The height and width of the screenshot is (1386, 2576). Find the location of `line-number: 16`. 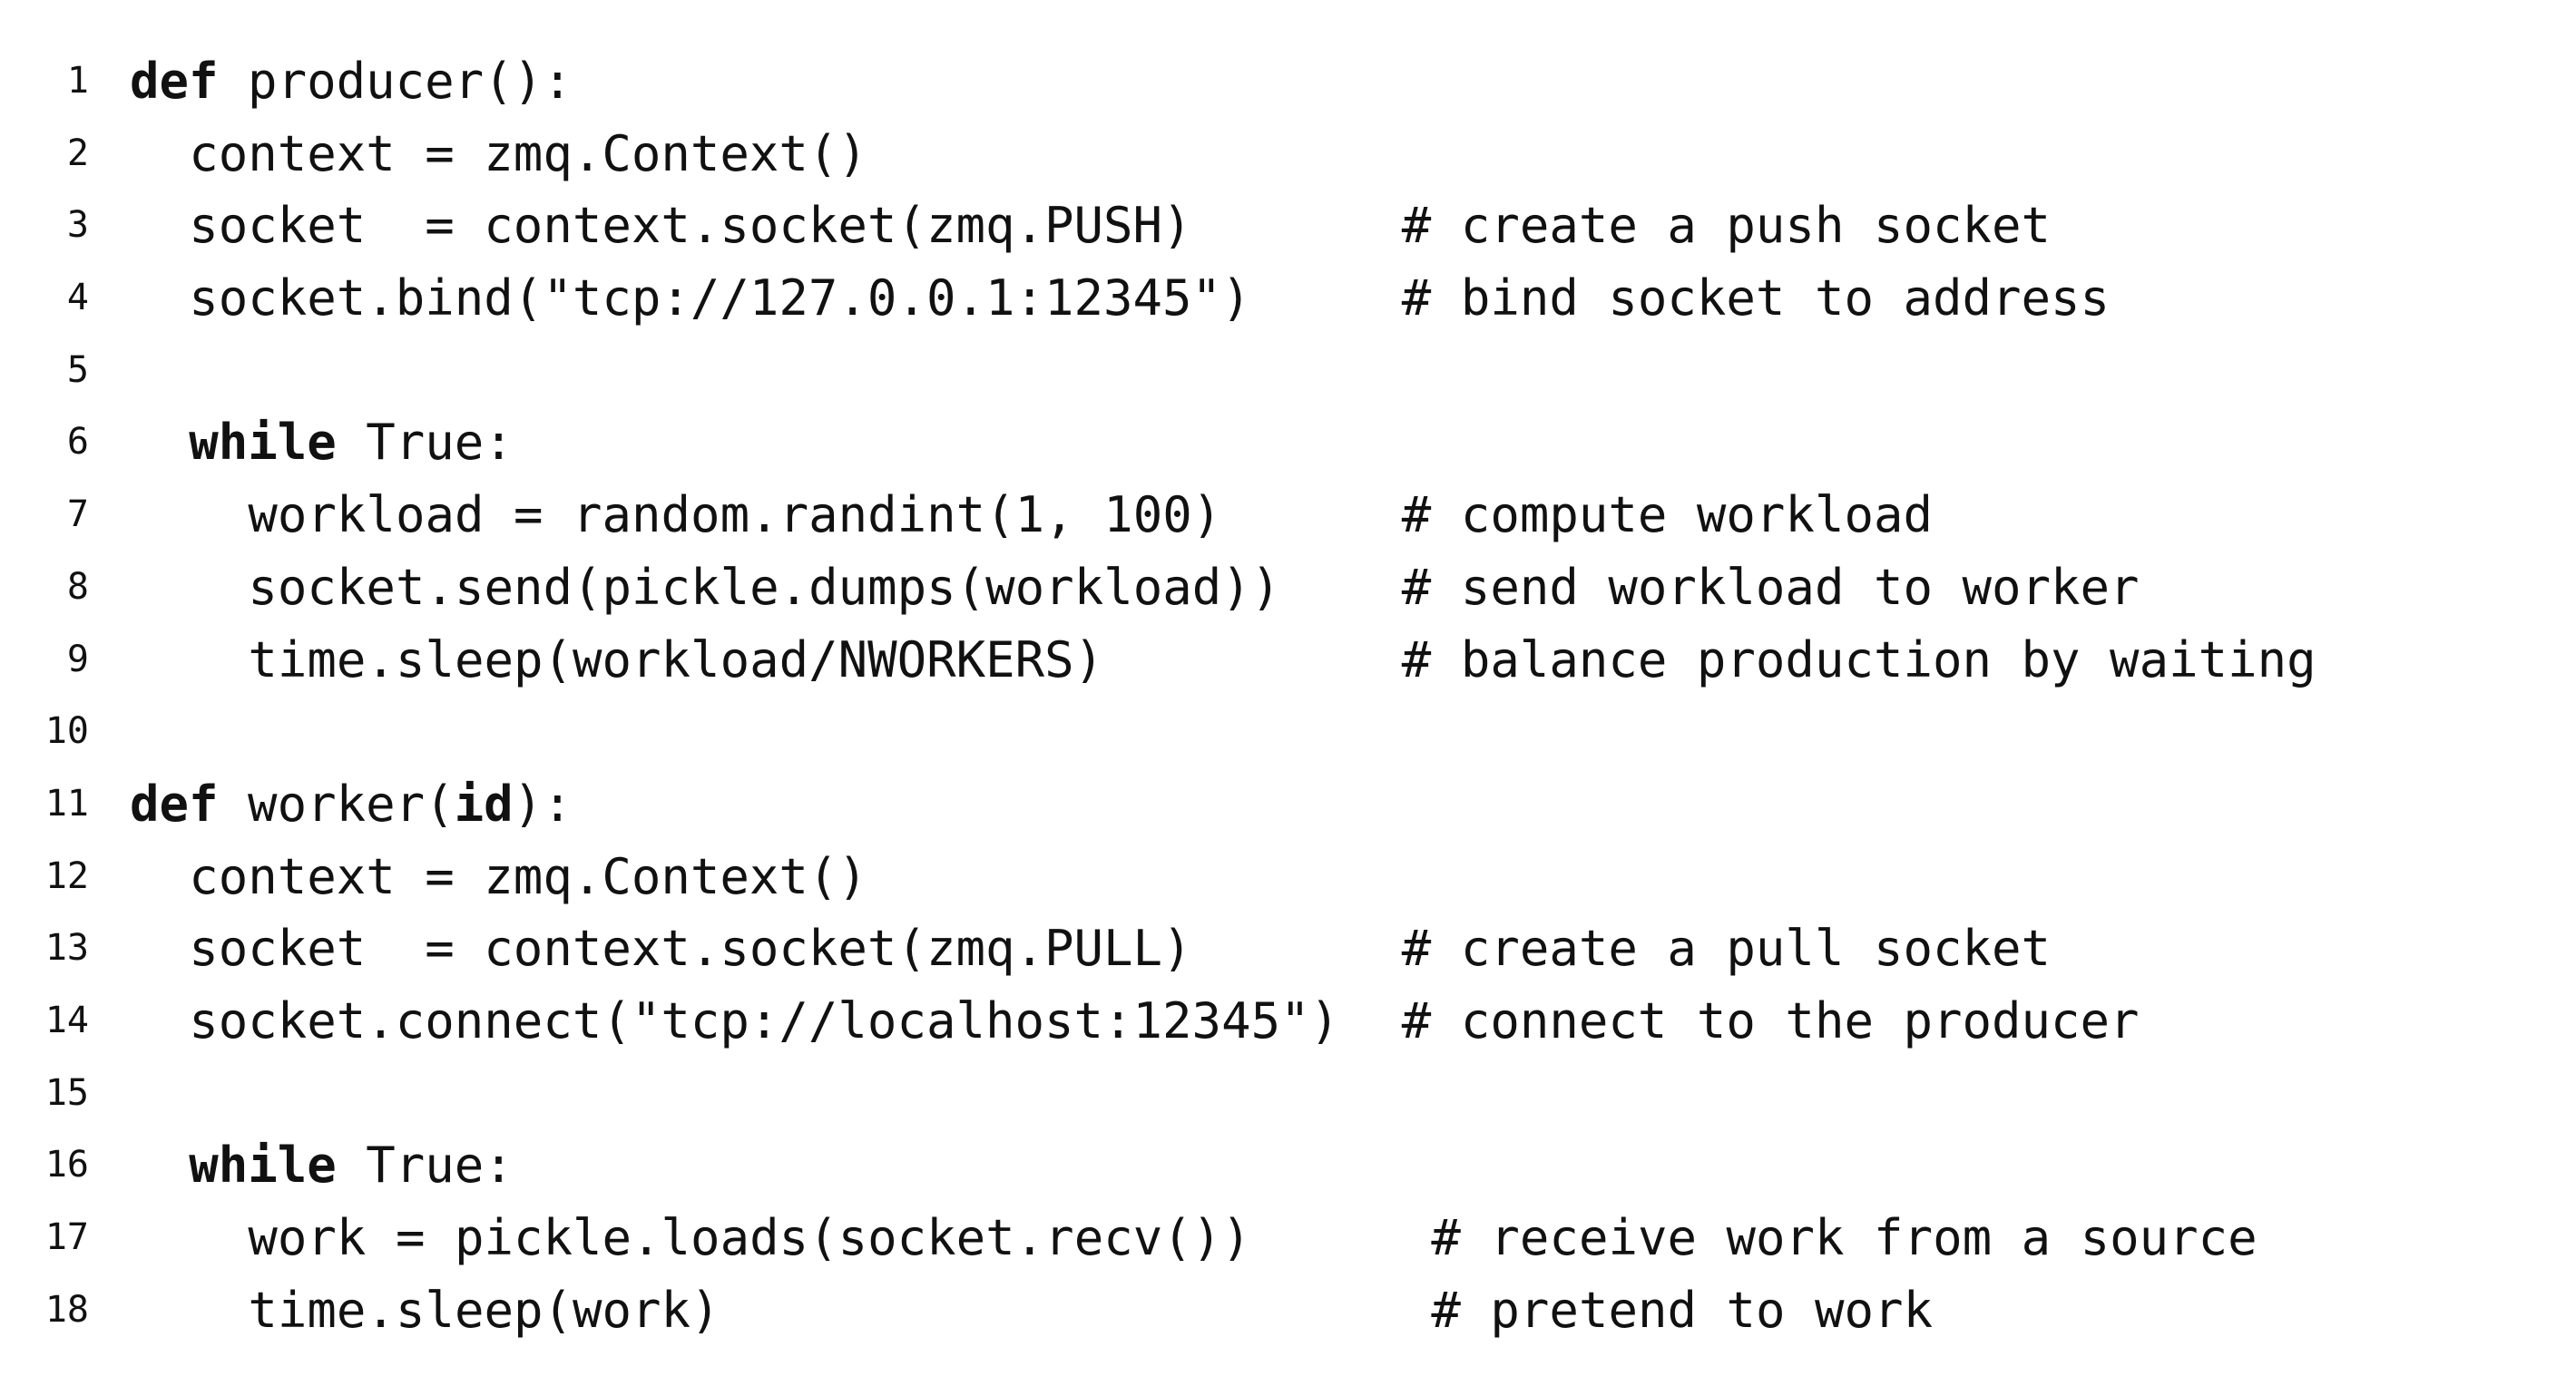

line-number: 16 is located at coordinates (66, 1165).